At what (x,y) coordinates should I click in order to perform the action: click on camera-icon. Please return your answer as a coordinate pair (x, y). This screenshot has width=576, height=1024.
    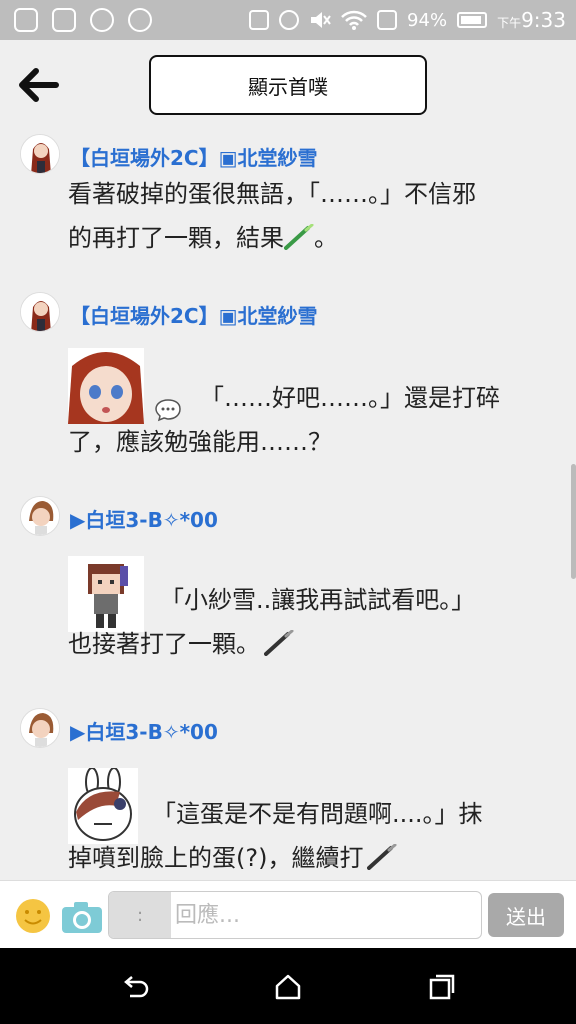
    Looking at the image, I should click on (82, 917).